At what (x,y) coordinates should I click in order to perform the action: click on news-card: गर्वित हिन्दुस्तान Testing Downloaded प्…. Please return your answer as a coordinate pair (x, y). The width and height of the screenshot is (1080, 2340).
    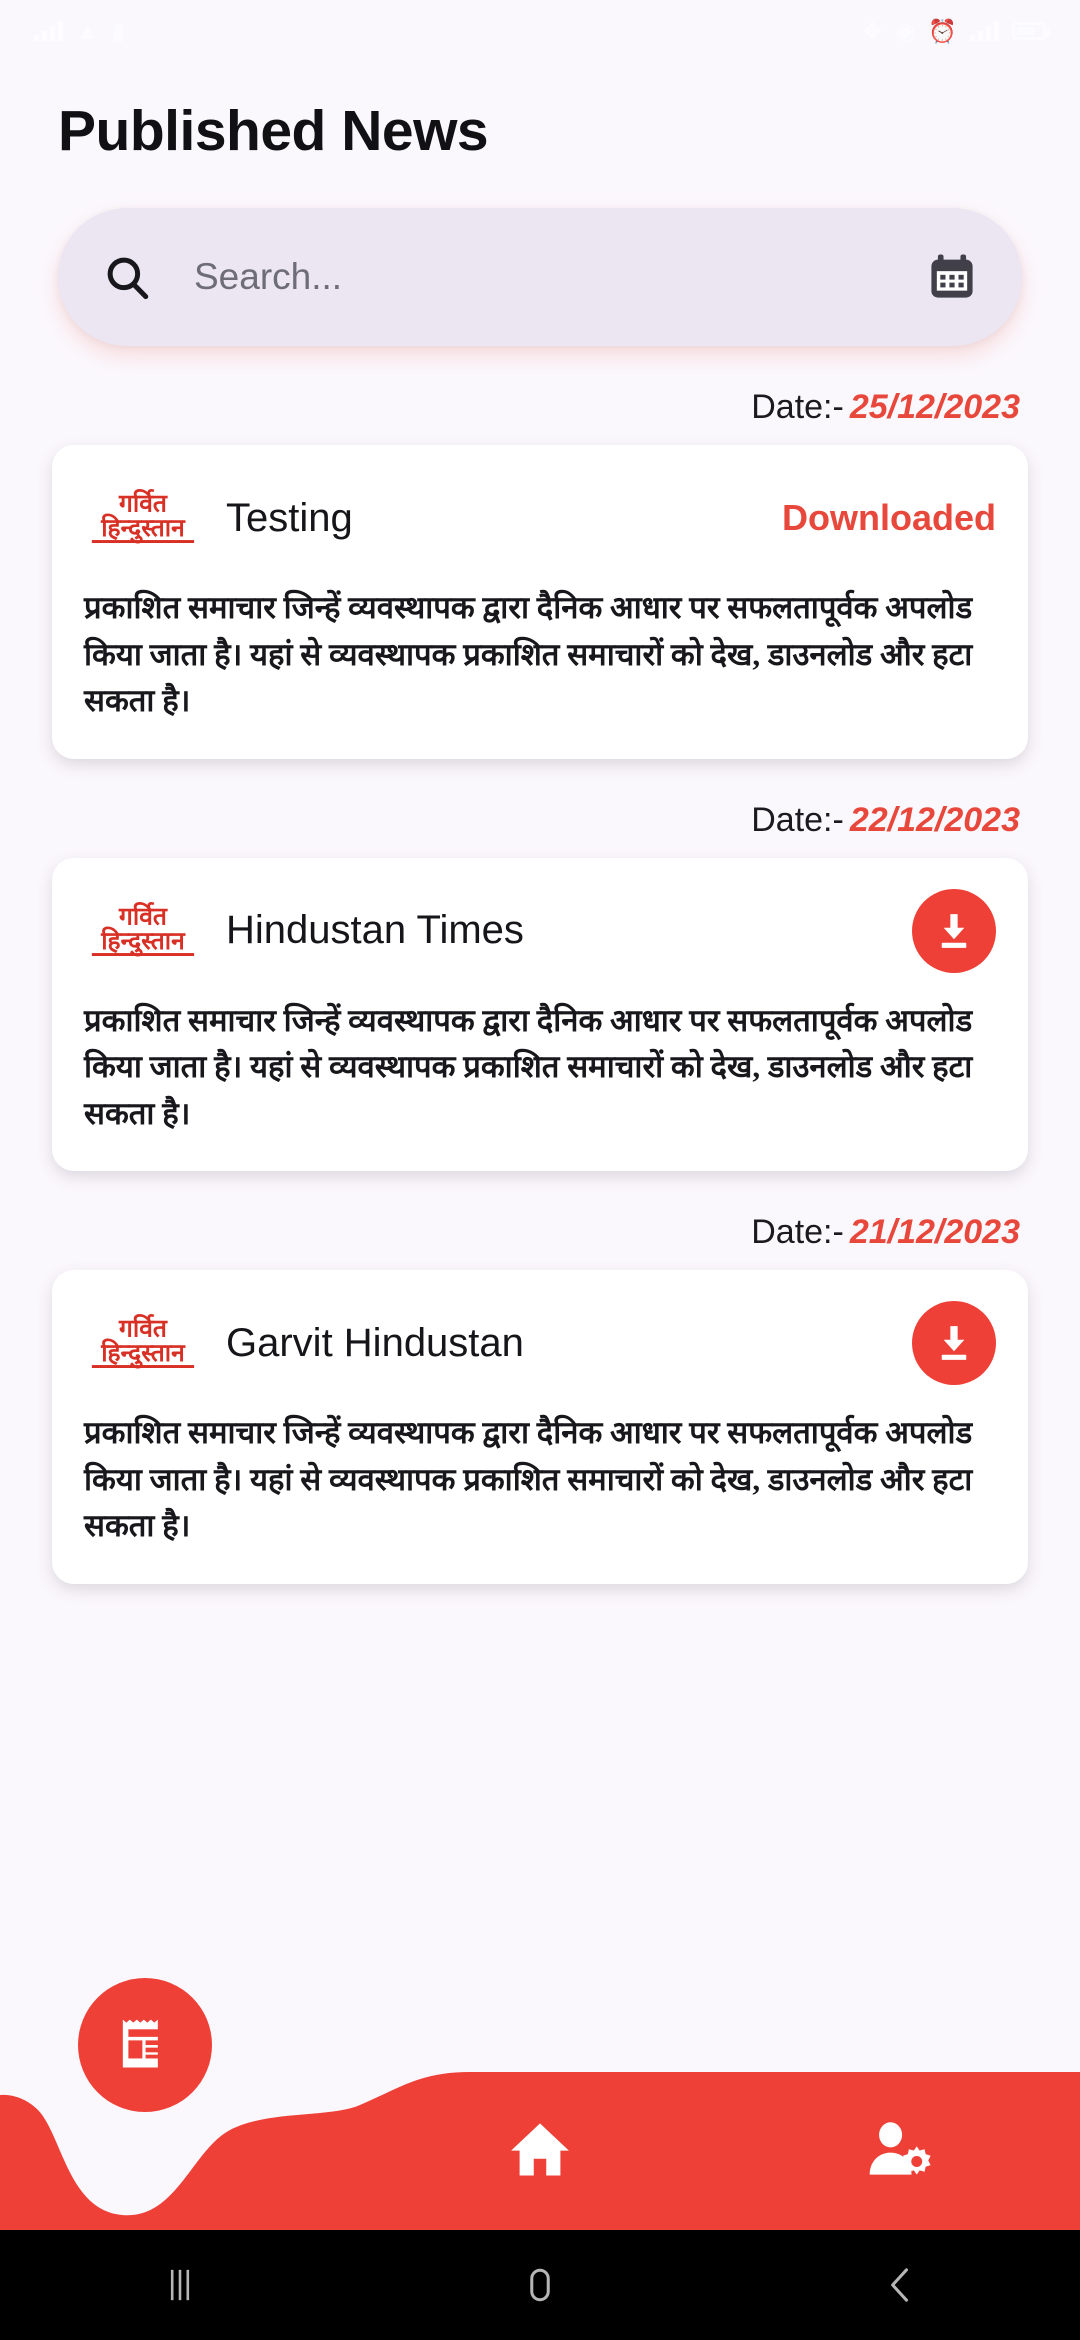
    Looking at the image, I should click on (540, 602).